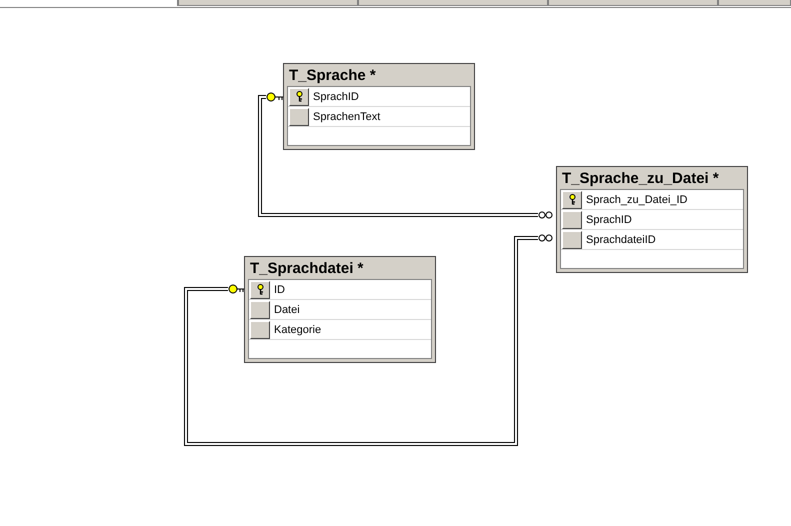 The image size is (791, 526). What do you see at coordinates (287, 310) in the screenshot?
I see `column-name: Datei` at bounding box center [287, 310].